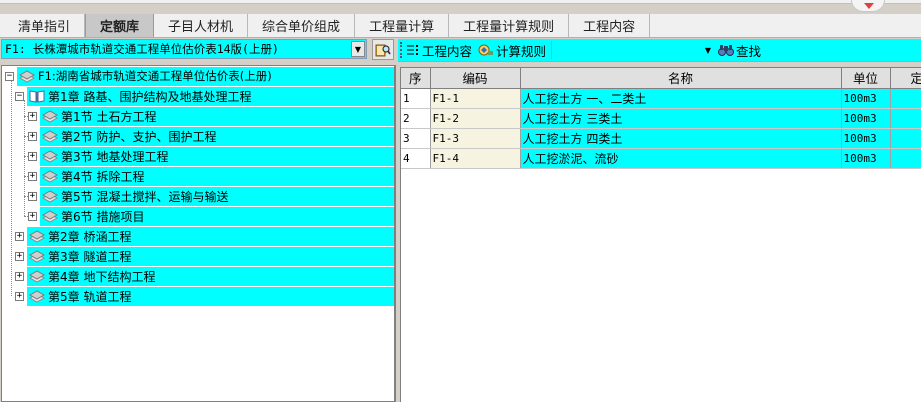  What do you see at coordinates (90, 256) in the screenshot?
I see `tree-node-label: 第3章 隧道工程` at bounding box center [90, 256].